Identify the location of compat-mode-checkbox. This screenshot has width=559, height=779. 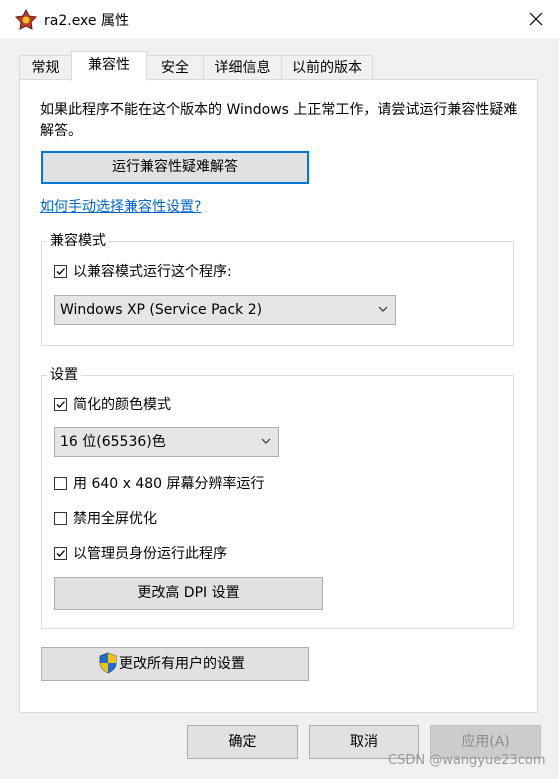
(60, 271).